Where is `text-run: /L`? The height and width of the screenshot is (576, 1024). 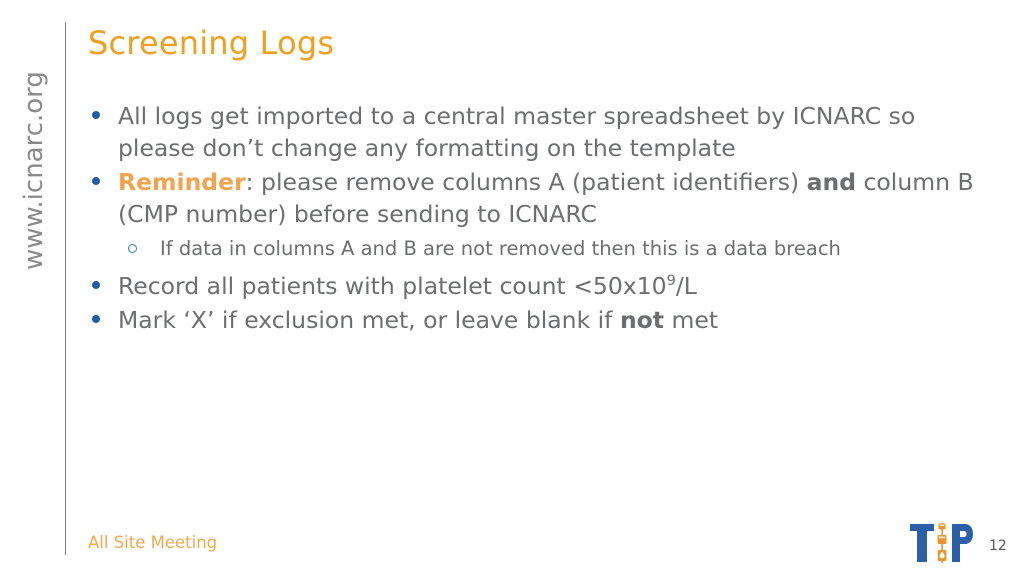 text-run: /L is located at coordinates (686, 286).